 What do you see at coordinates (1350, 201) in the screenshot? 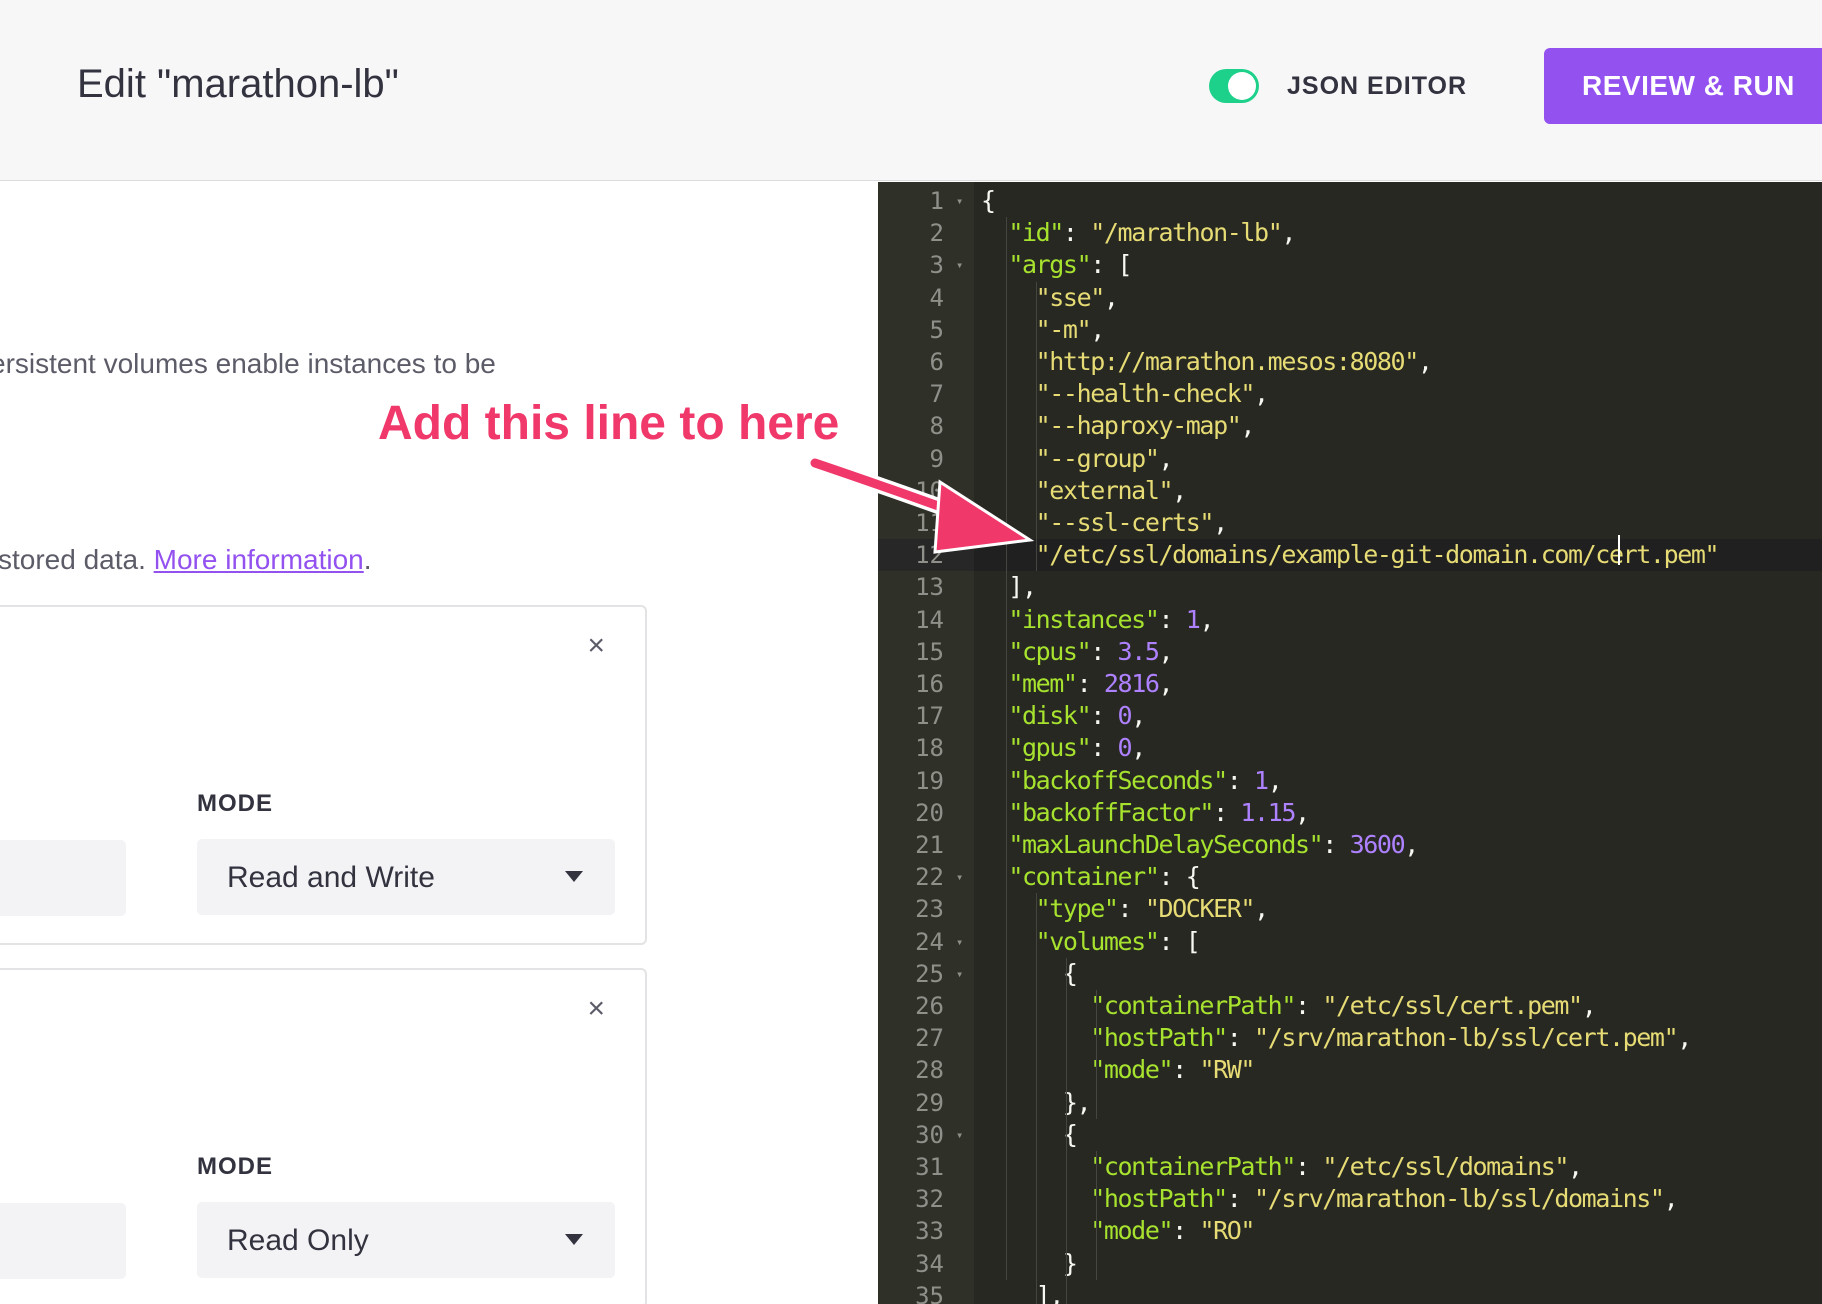
I see `code-line: 1 ▾{` at bounding box center [1350, 201].